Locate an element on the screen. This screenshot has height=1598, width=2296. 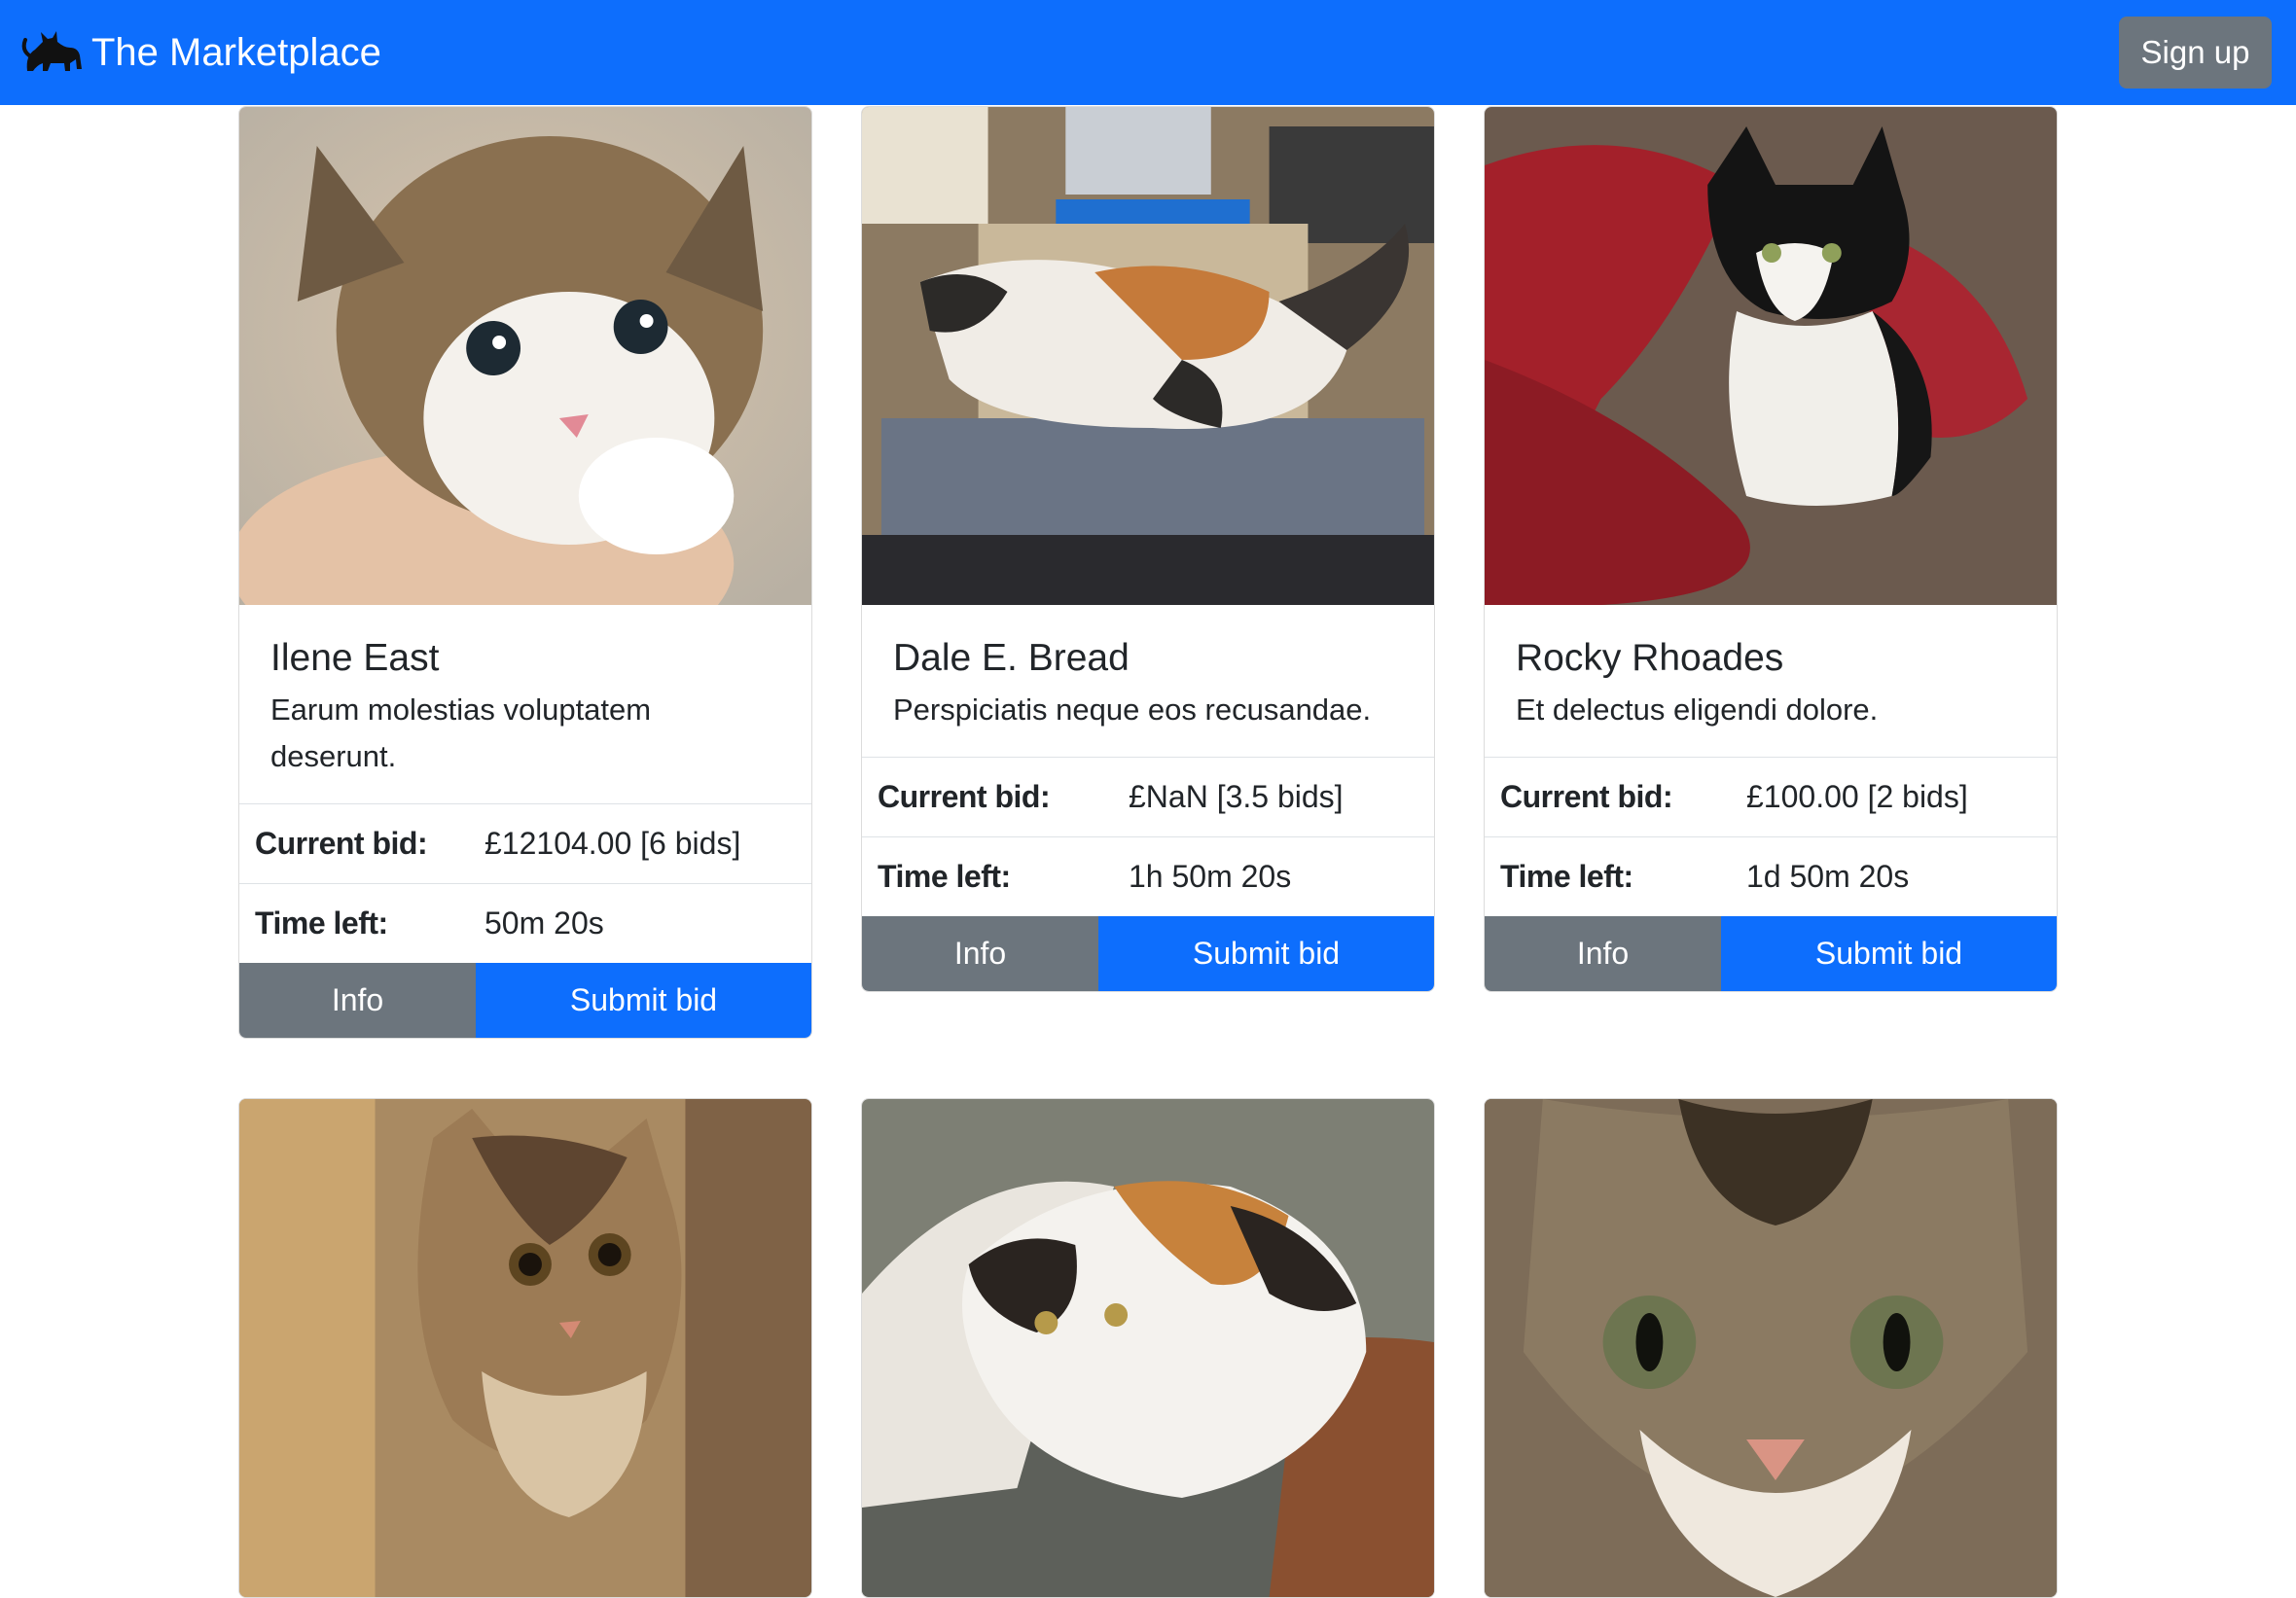
listing-name: Dale E. Bread is located at coordinates (1011, 658).